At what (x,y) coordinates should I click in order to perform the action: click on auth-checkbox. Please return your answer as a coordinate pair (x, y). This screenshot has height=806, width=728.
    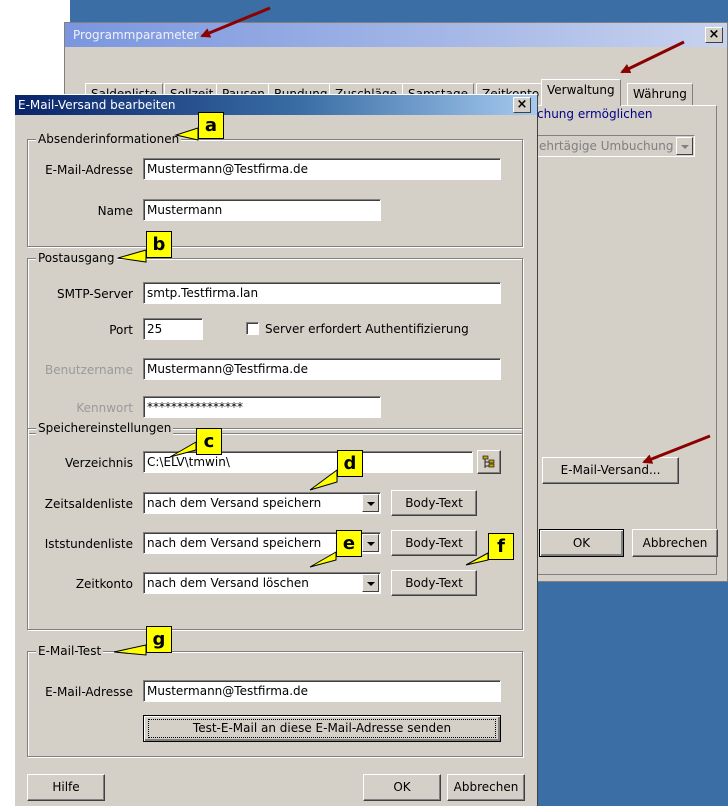
    Looking at the image, I should click on (252, 328).